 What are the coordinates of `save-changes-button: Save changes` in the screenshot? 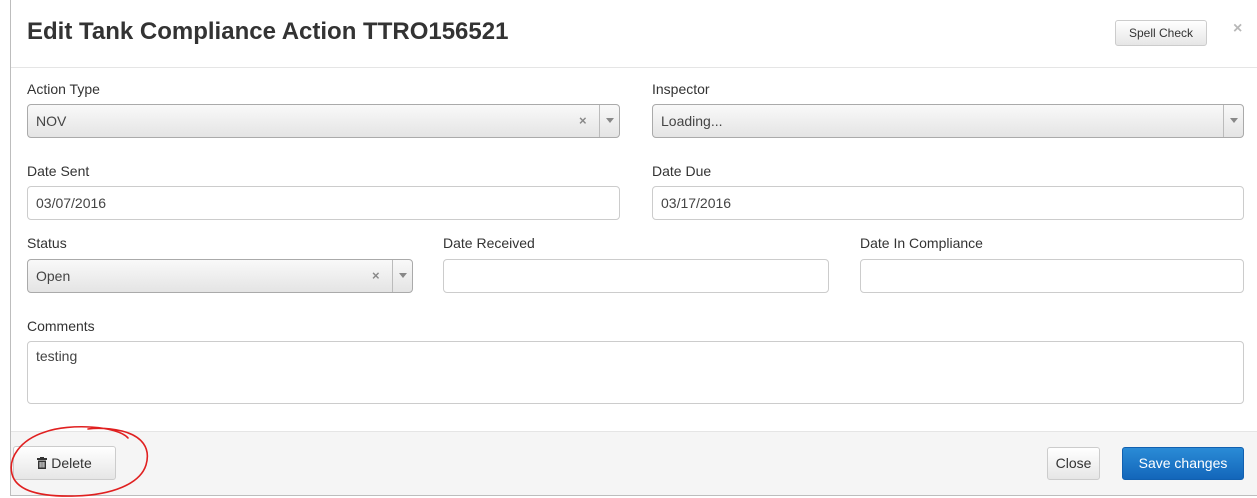 It's located at (1183, 463).